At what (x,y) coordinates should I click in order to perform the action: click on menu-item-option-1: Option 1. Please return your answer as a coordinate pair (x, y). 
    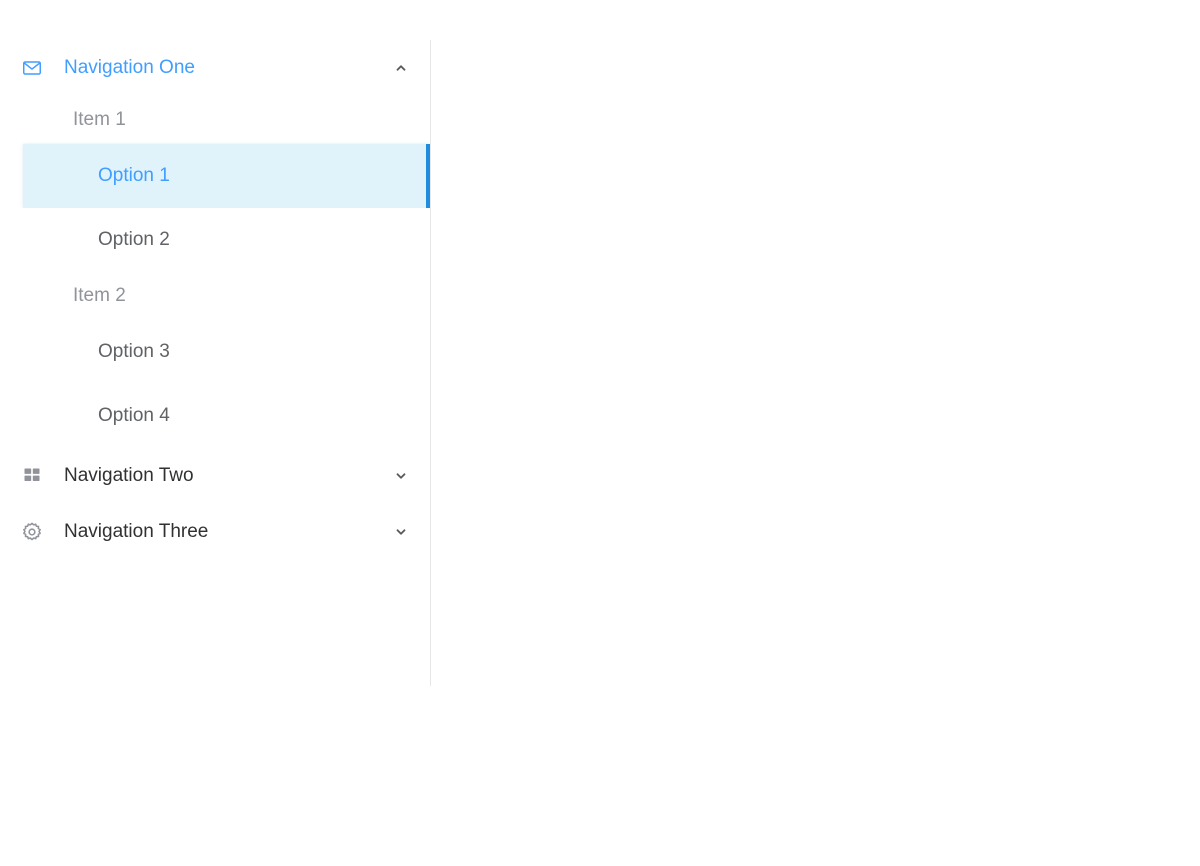
    Looking at the image, I should click on (226, 176).